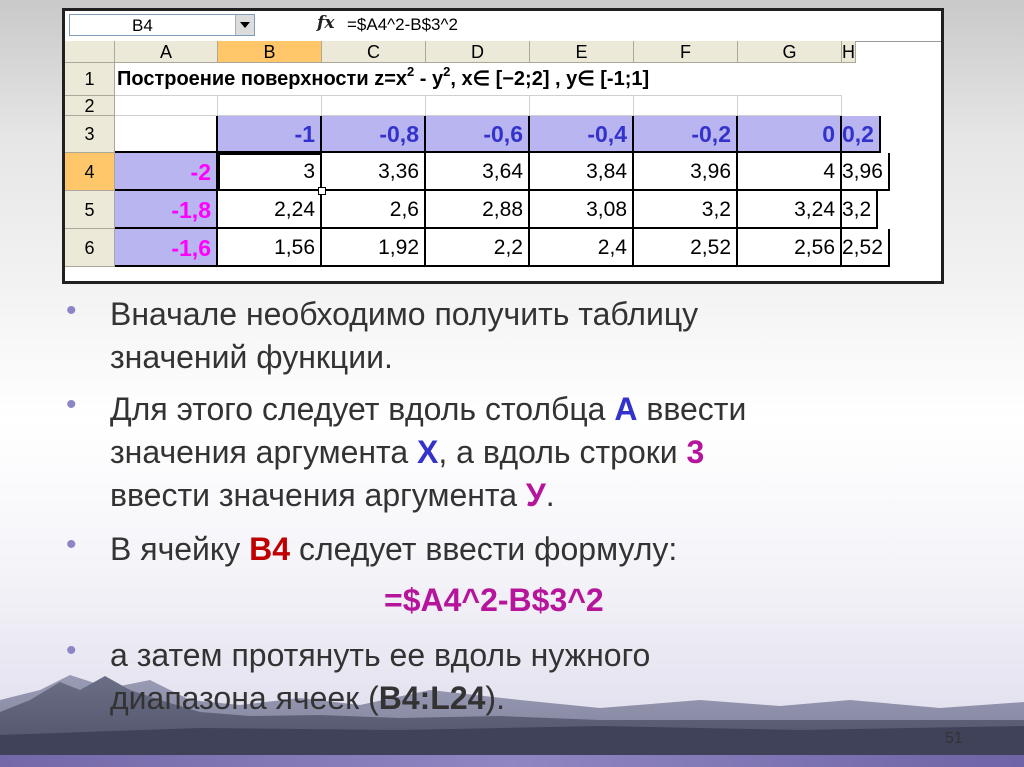 Image resolution: width=1024 pixels, height=767 pixels. What do you see at coordinates (374, 172) in the screenshot?
I see `value-cell: 3,36` at bounding box center [374, 172].